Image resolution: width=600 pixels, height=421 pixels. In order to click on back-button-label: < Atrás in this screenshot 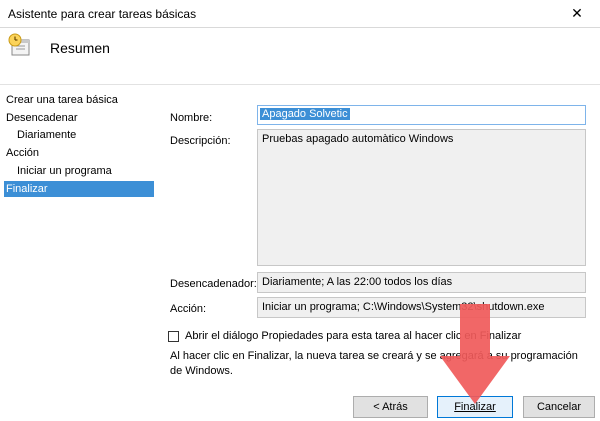, I will do `click(390, 407)`.